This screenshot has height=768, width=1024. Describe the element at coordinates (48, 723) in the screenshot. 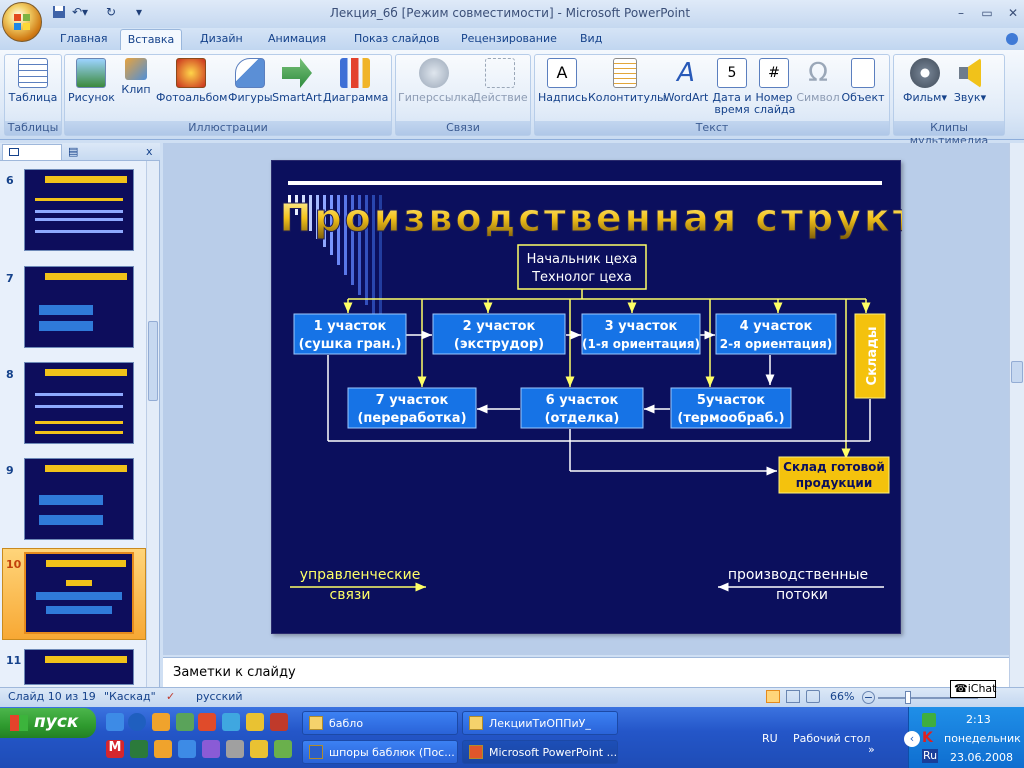

I see `start-button: пуск` at that location.